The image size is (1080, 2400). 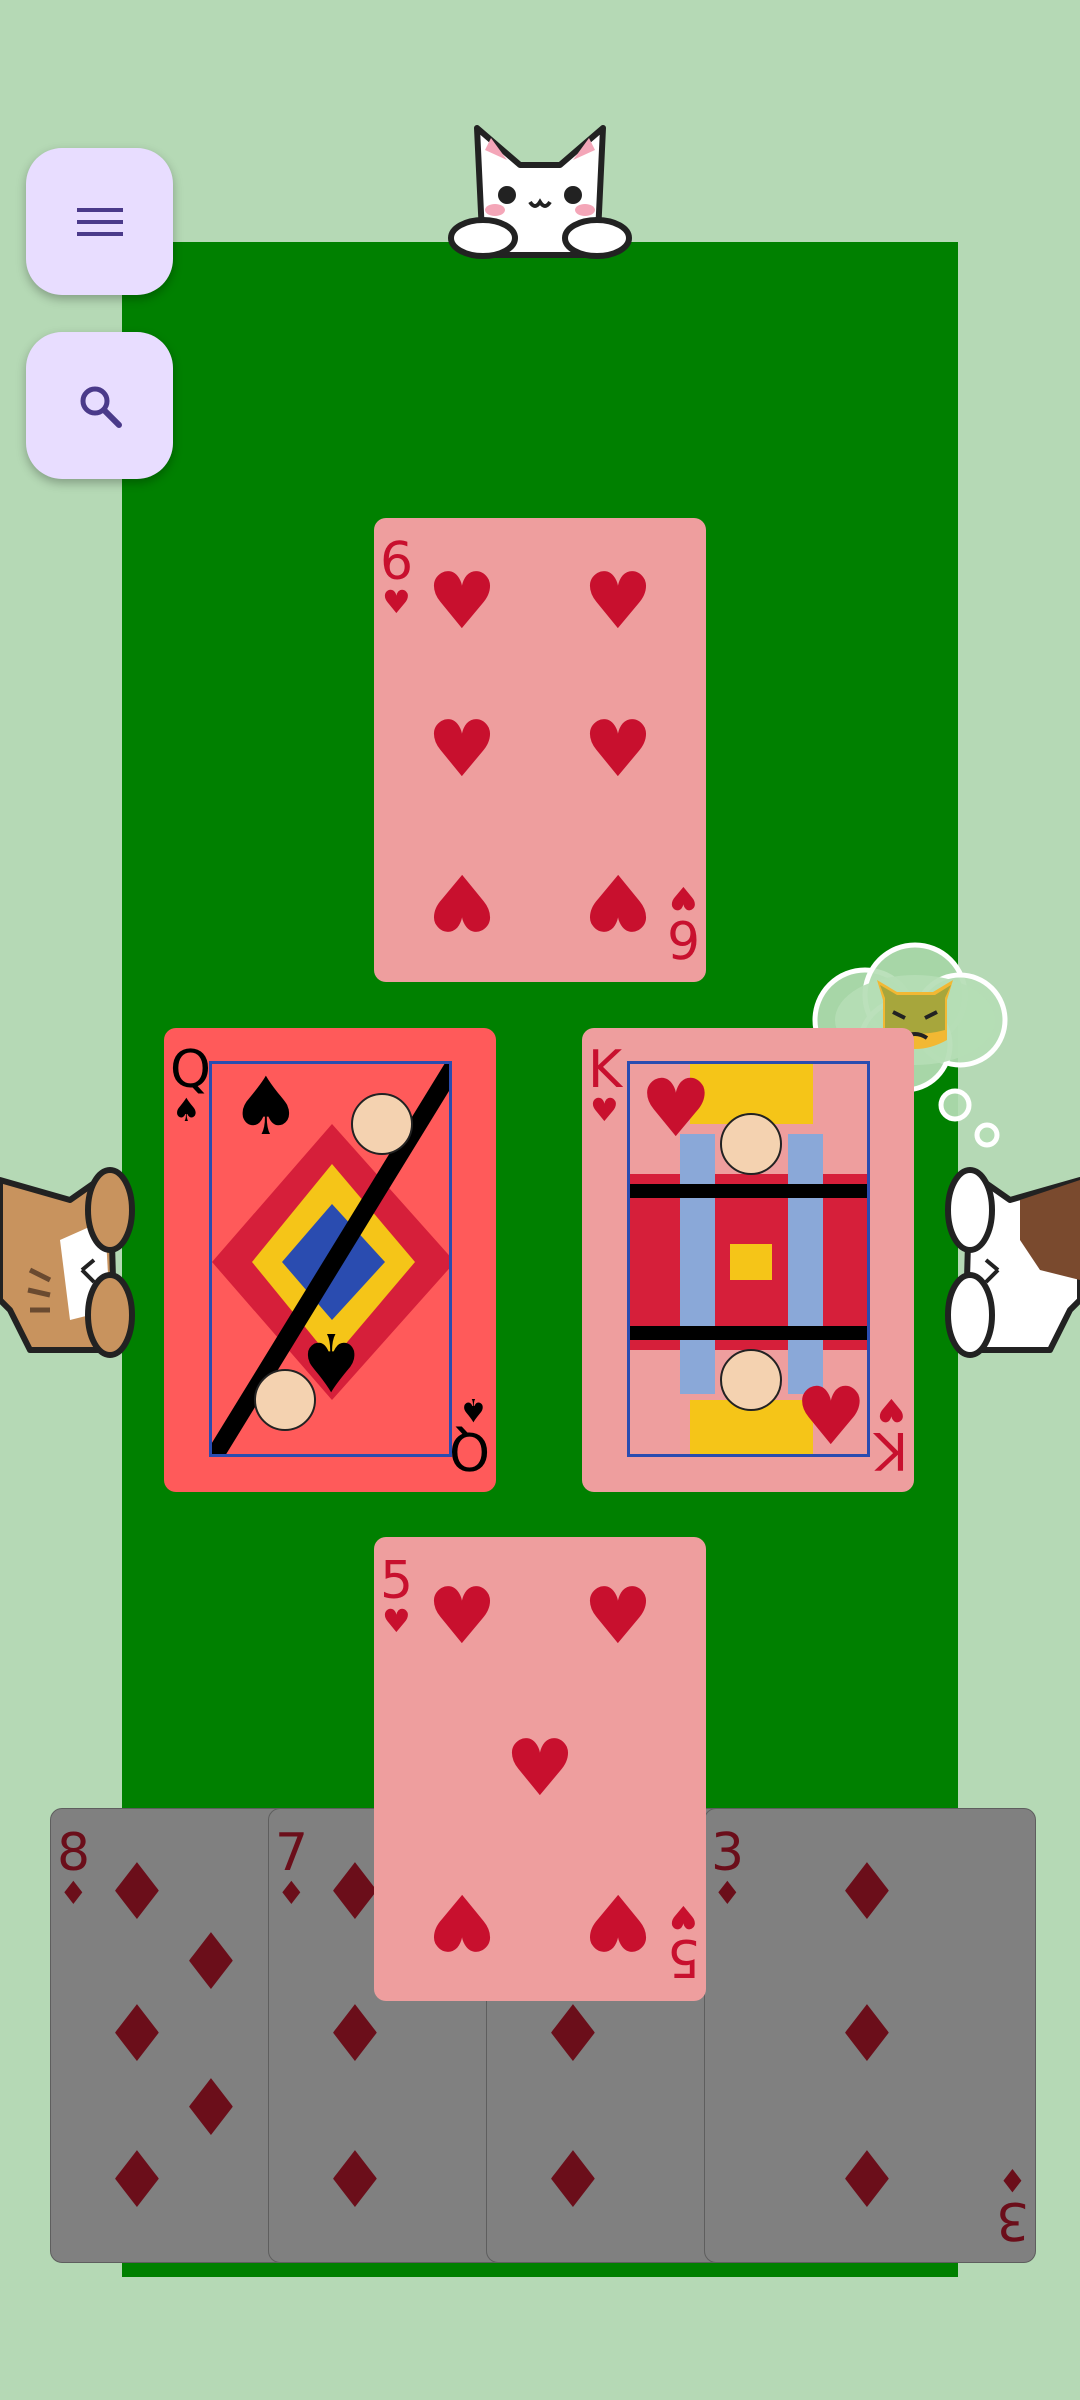 I want to click on trick-card-left: Q ♠ Q ♠ ♠ ♠, so click(x=330, y=1260).